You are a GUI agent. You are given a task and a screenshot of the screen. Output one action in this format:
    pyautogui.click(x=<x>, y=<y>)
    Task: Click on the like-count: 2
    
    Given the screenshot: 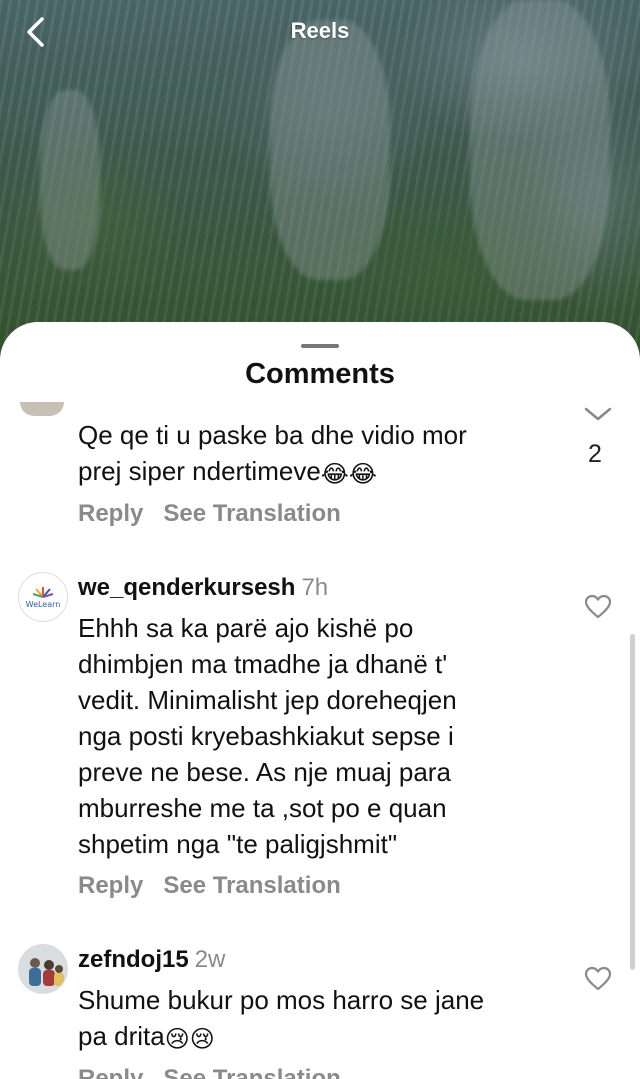 What is the action you would take?
    pyautogui.click(x=595, y=454)
    